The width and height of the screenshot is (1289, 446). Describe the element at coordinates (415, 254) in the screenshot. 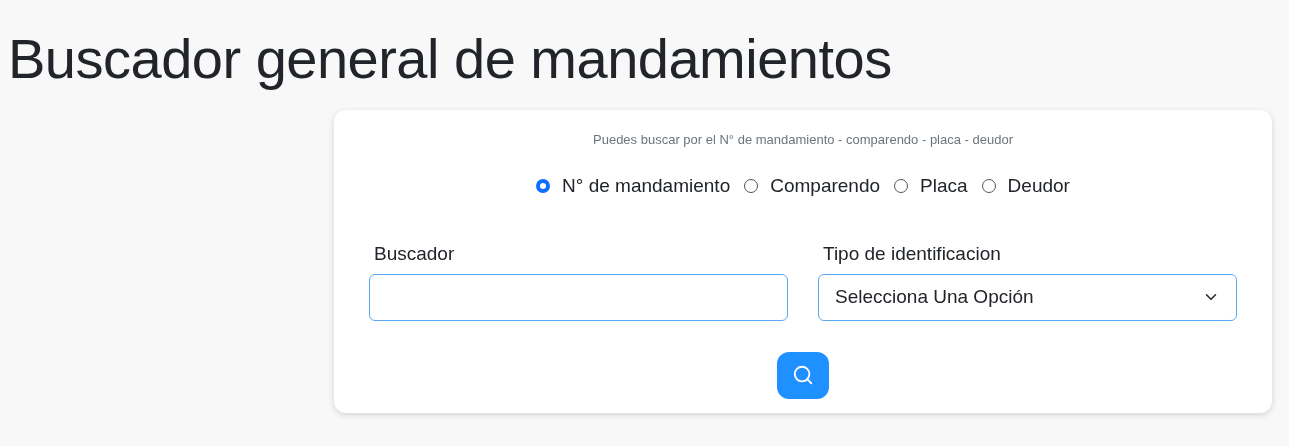

I see `field-label: Buscador` at that location.